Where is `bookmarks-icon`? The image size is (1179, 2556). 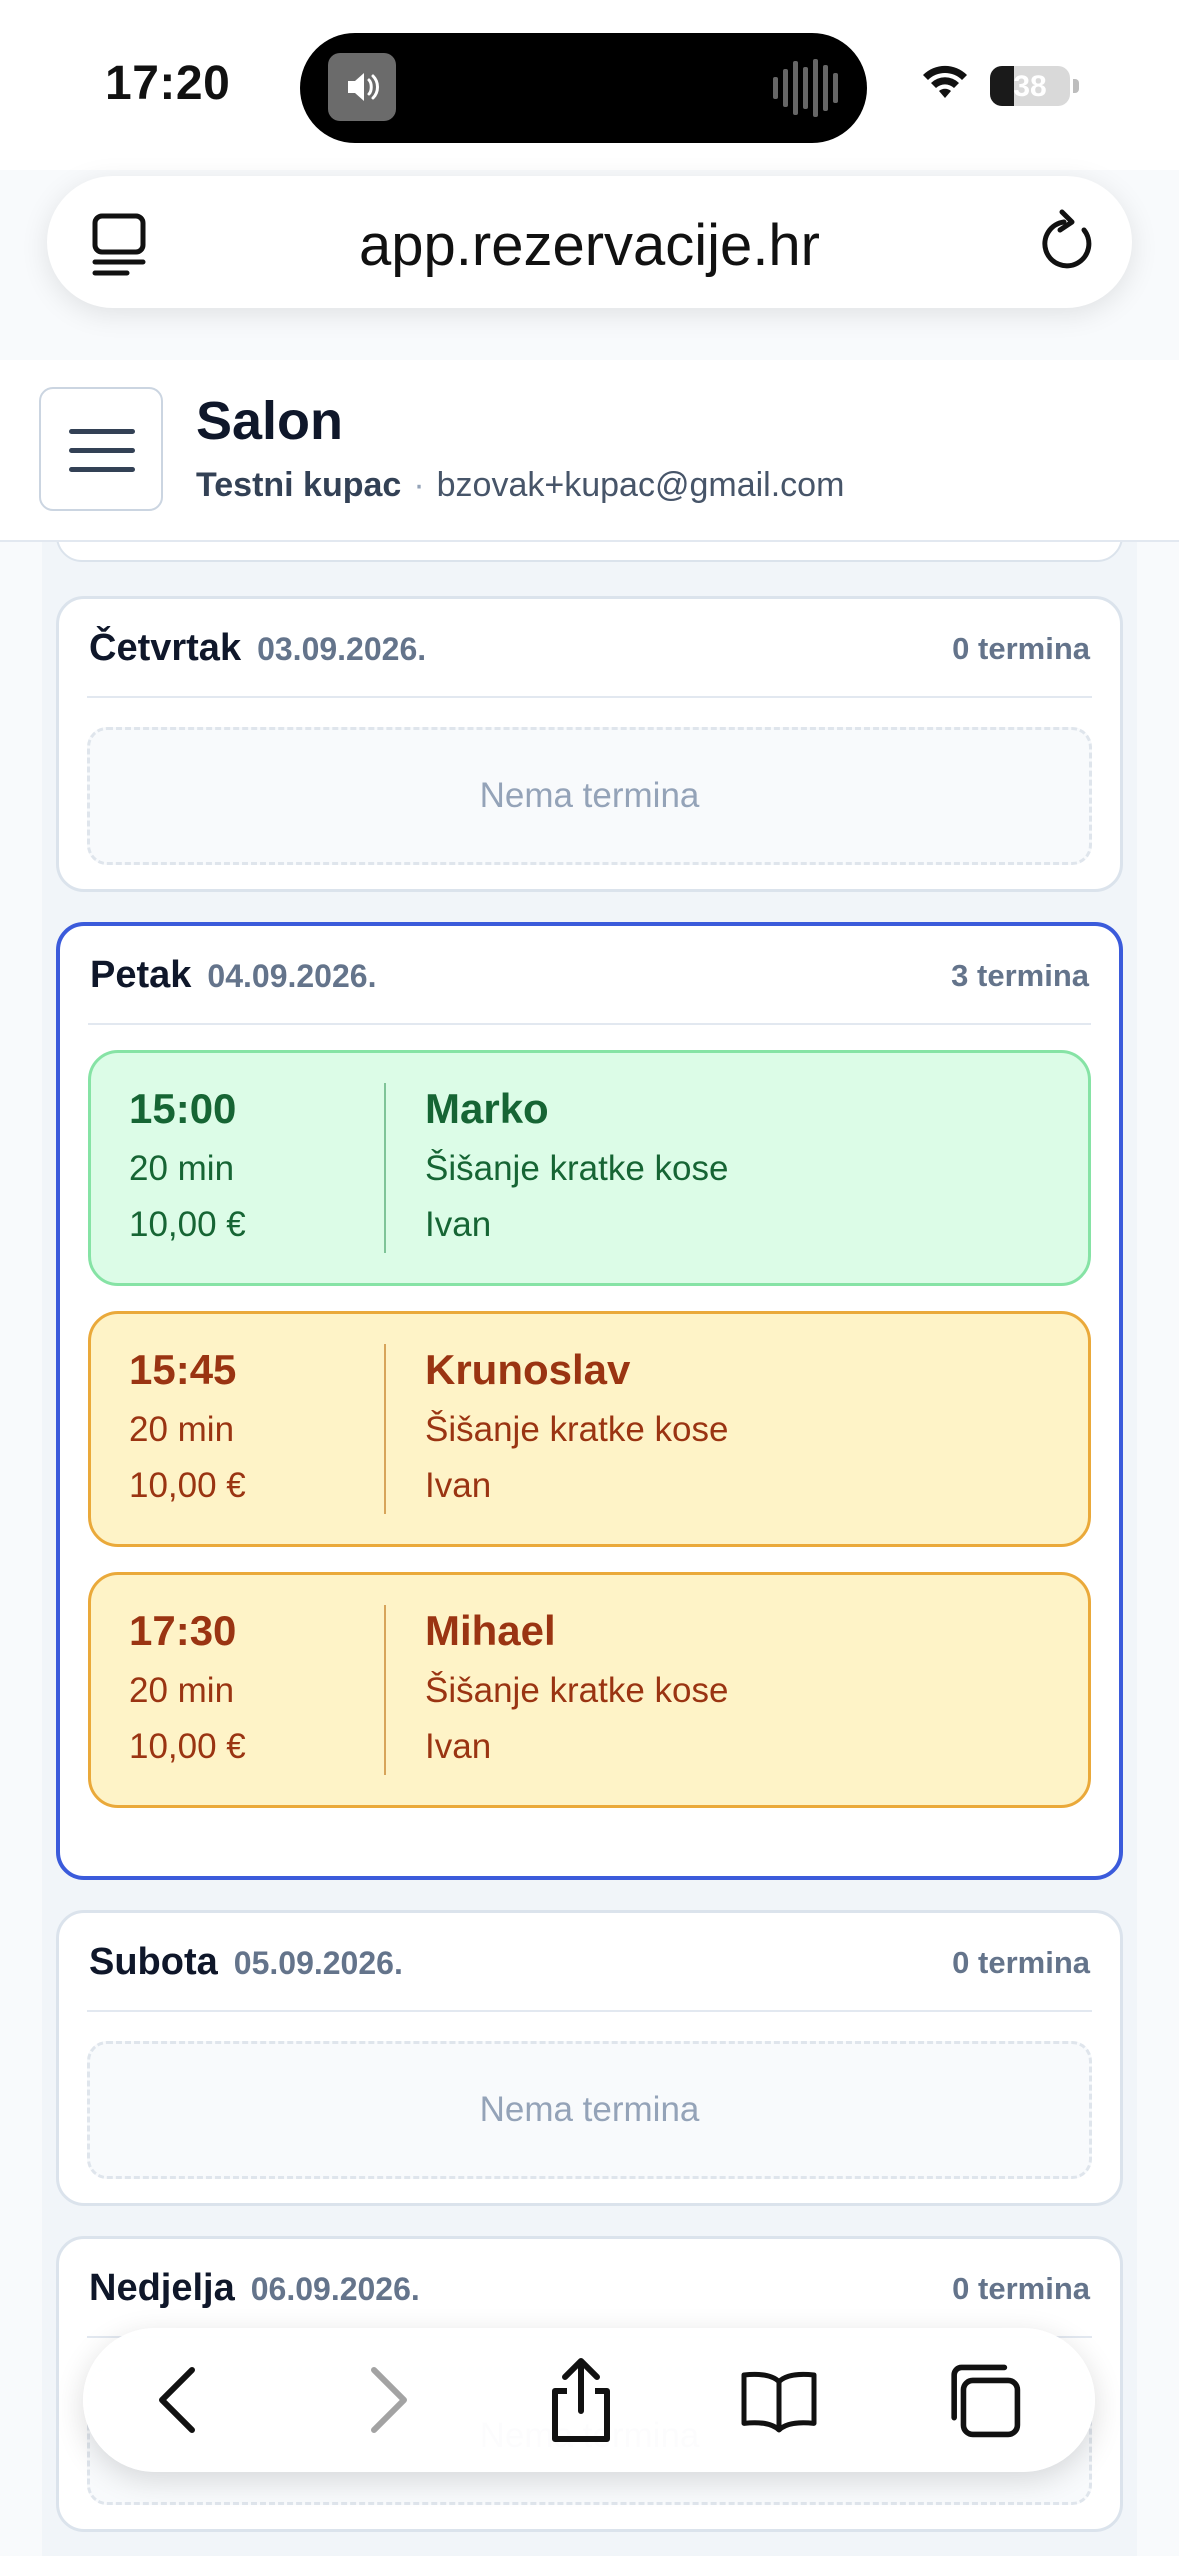
bookmarks-icon is located at coordinates (779, 2400).